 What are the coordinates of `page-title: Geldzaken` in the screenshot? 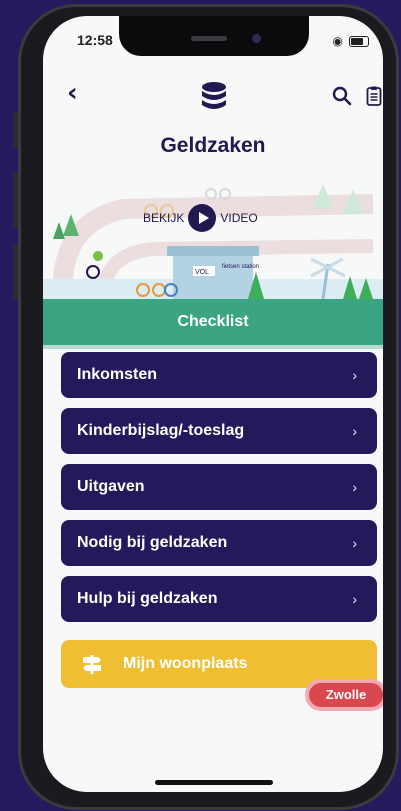 It's located at (213, 145).